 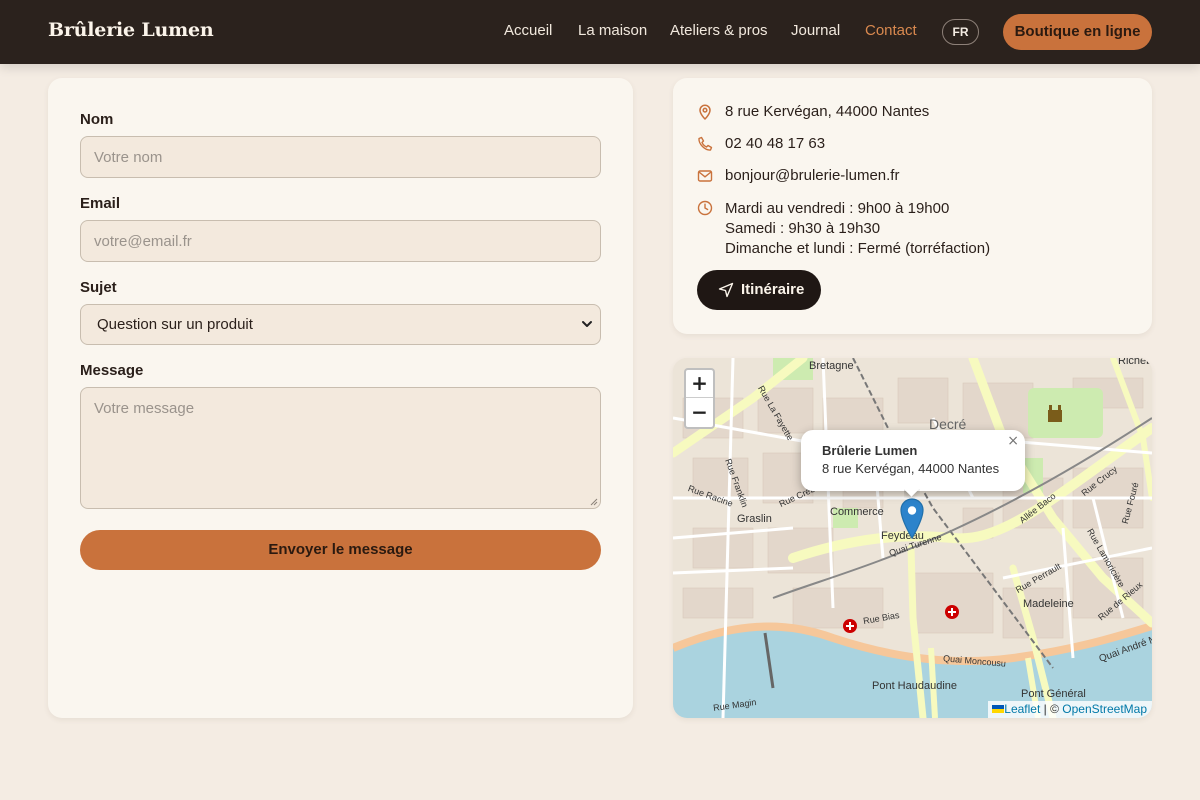 I want to click on popup-address: 8 rue Kervégan, 44000 Nantes, so click(x=911, y=468).